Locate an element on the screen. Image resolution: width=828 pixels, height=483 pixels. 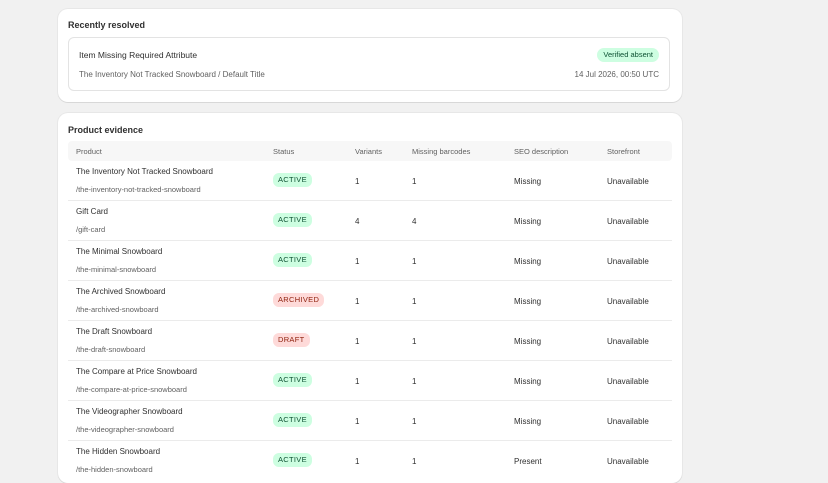
column-header-variants: Variants is located at coordinates (368, 151).